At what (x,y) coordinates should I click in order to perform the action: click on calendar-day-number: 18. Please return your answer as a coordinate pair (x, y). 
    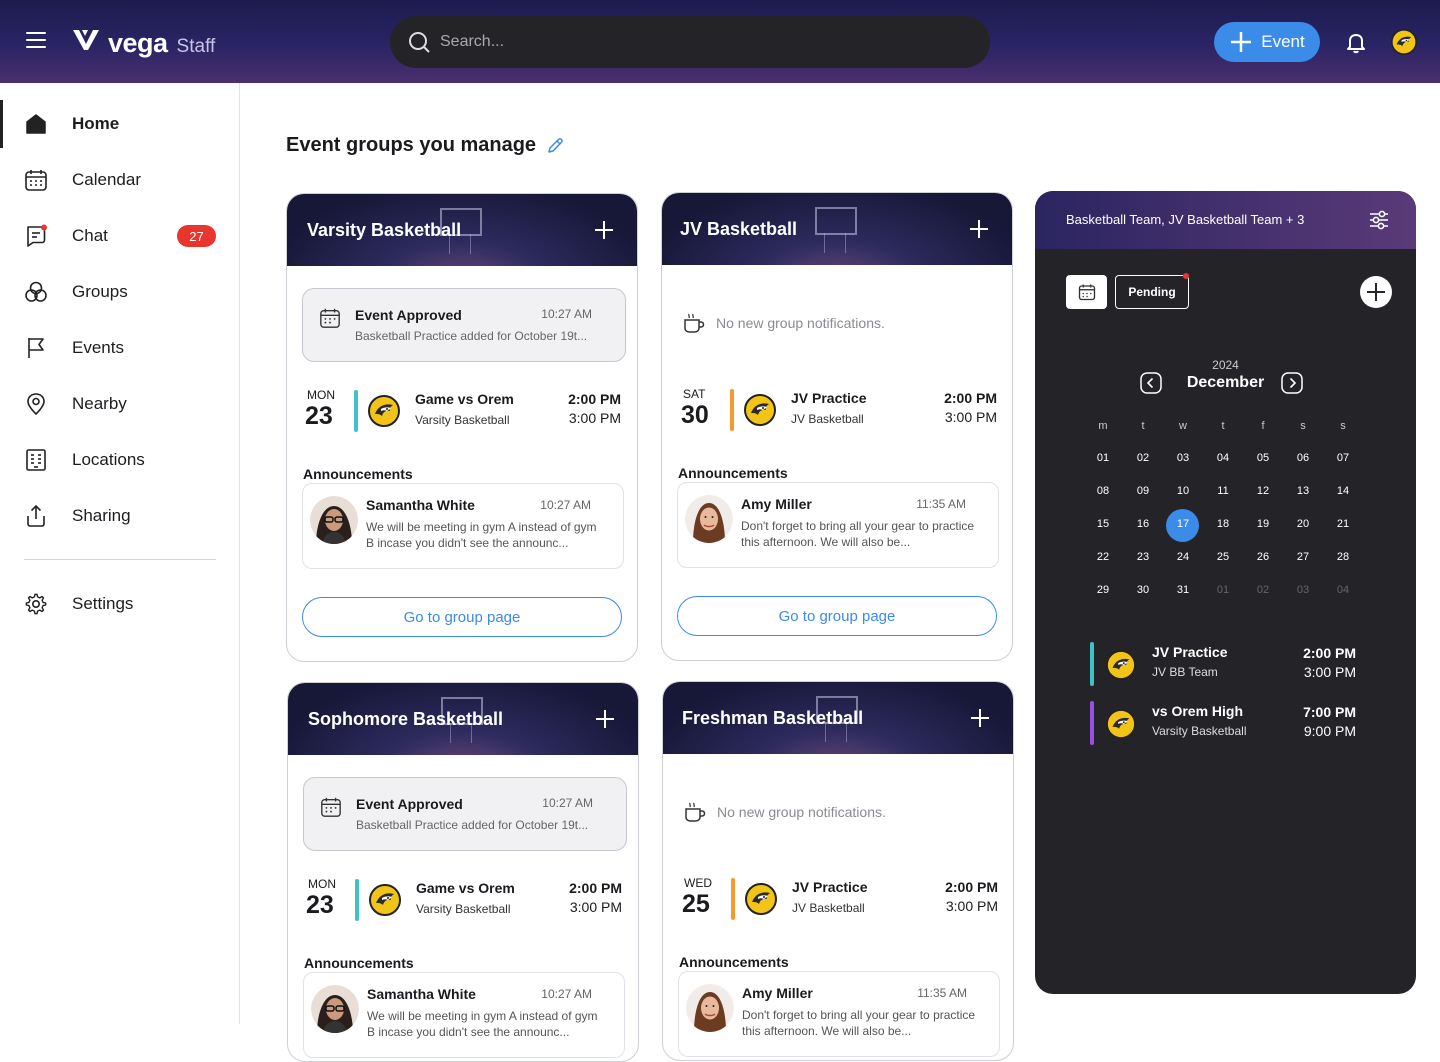
    Looking at the image, I should click on (1223, 524).